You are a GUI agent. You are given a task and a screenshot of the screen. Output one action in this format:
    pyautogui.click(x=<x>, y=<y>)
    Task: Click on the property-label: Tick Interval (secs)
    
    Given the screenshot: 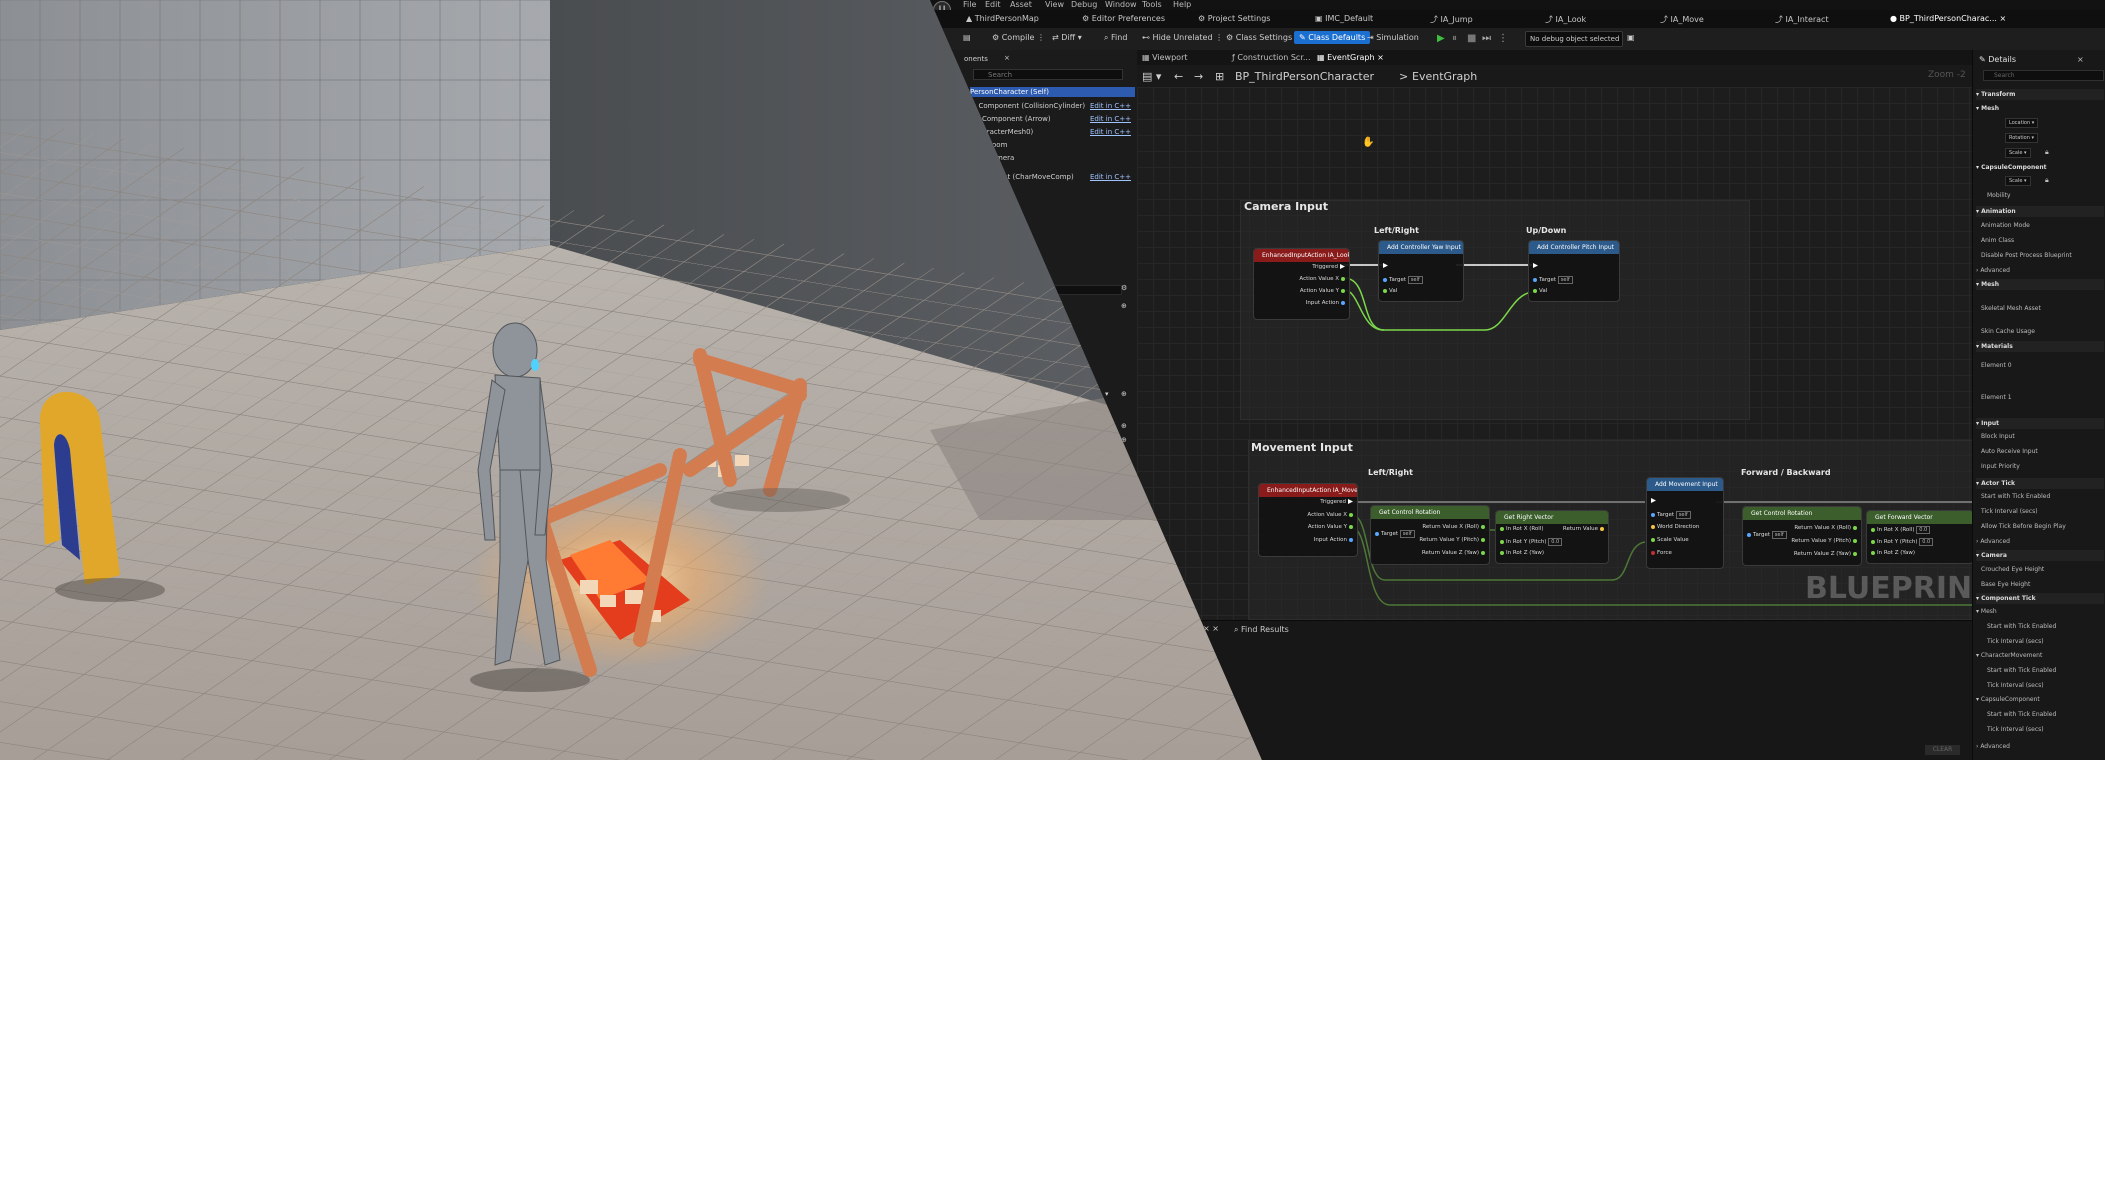 What is the action you would take?
    pyautogui.click(x=2009, y=511)
    